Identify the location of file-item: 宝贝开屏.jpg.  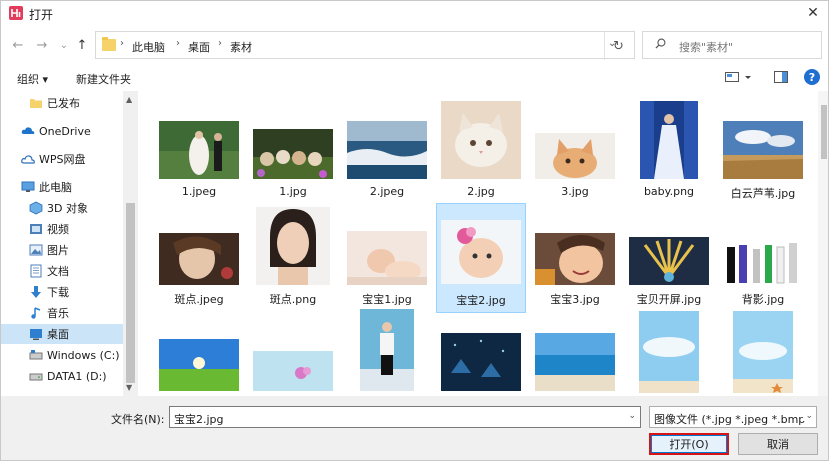
(669, 260).